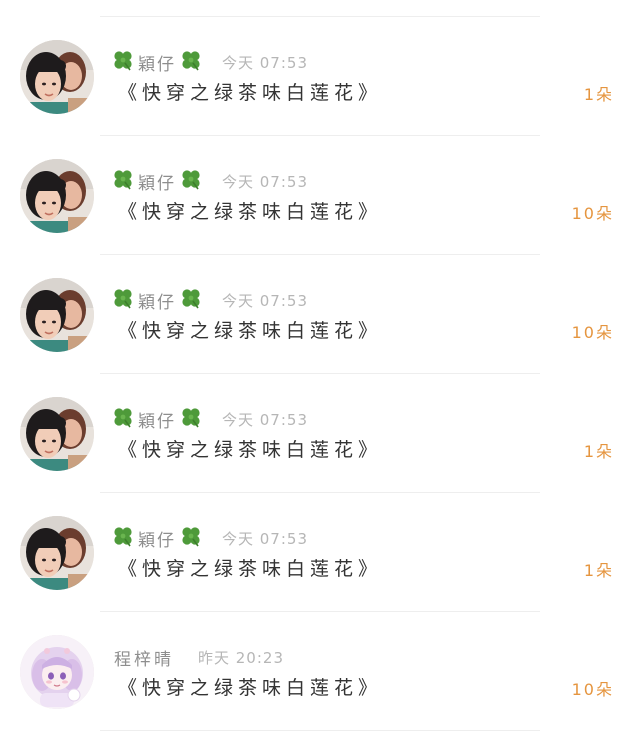  Describe the element at coordinates (57, 672) in the screenshot. I see `anime-avatar-icon` at that location.